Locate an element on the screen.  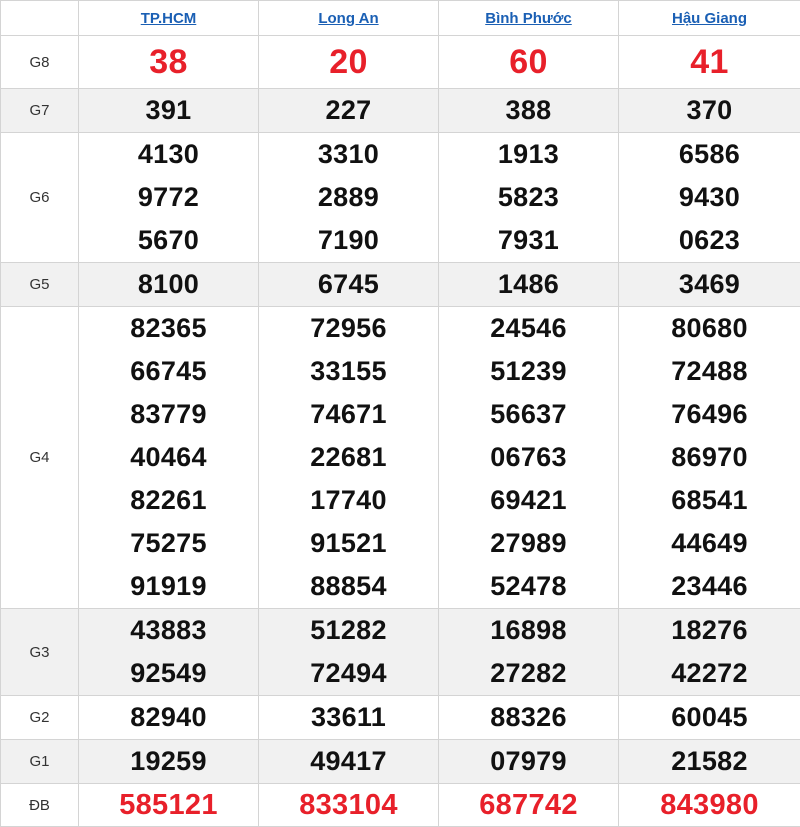
result-number: 68541 is located at coordinates (709, 500).